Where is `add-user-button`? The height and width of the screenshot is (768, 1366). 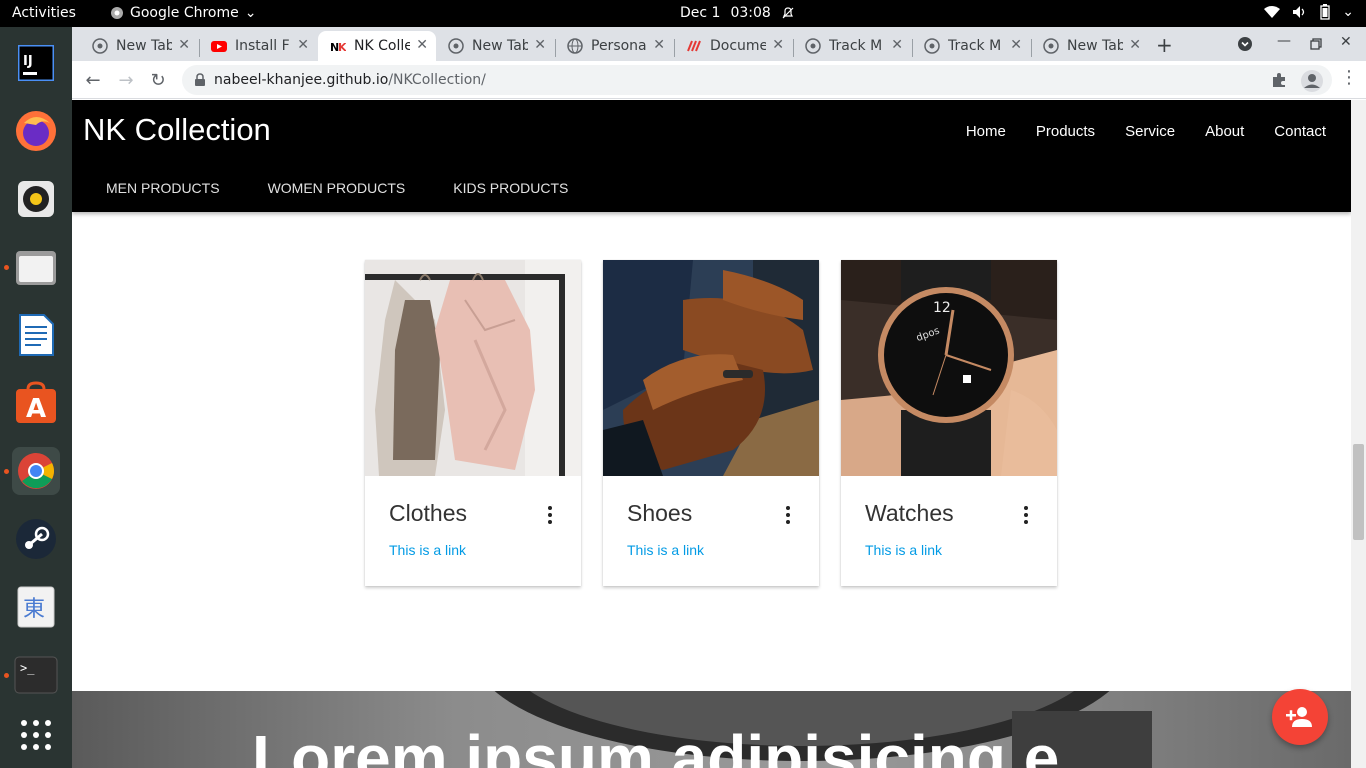 add-user-button is located at coordinates (1300, 717).